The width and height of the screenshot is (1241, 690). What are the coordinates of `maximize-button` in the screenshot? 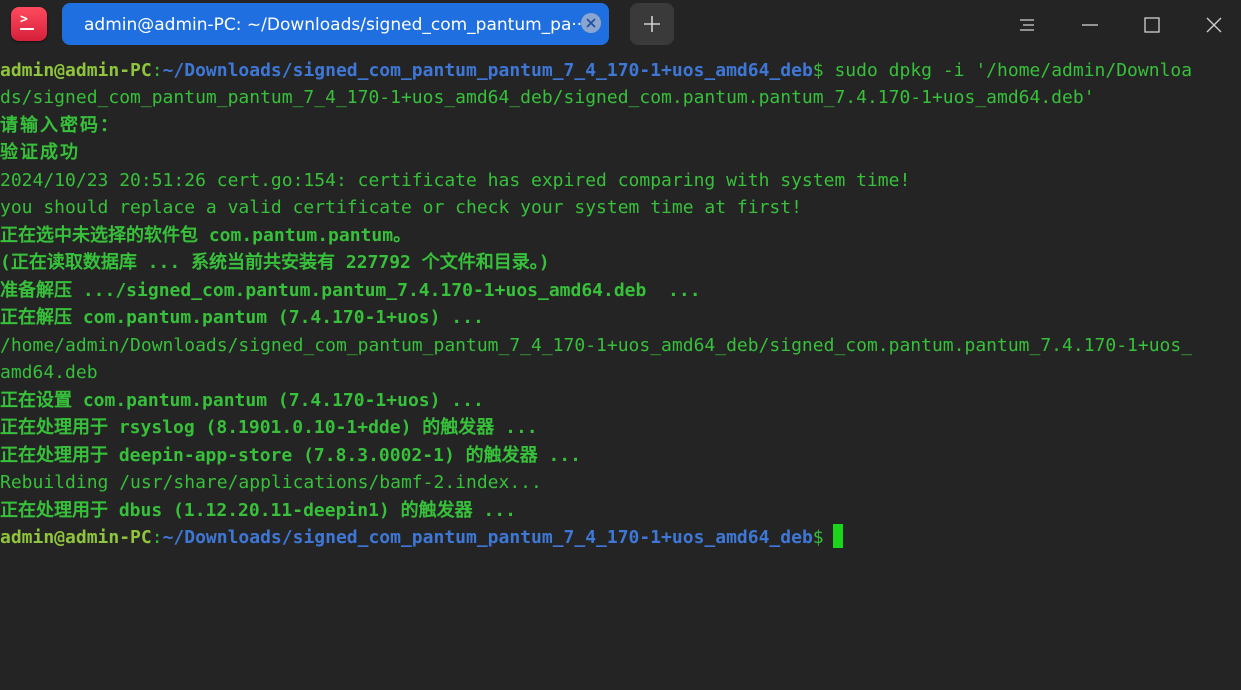 It's located at (1152, 25).